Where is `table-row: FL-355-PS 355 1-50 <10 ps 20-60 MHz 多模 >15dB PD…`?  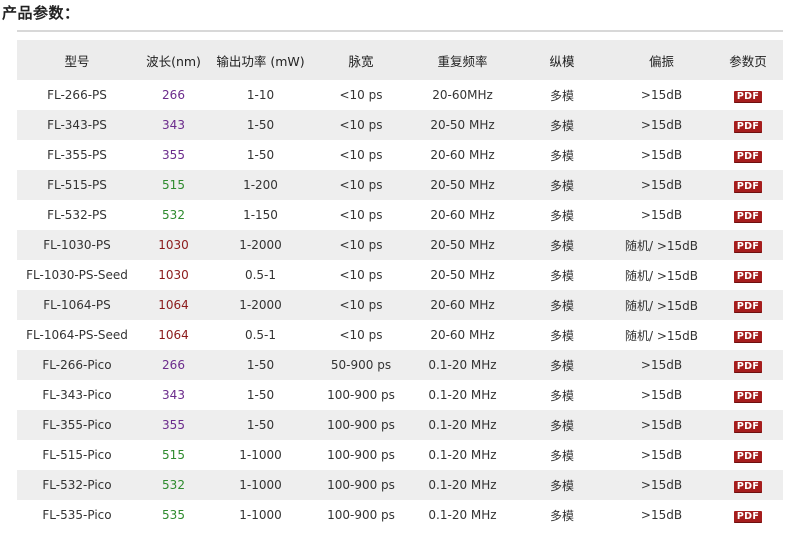
table-row: FL-355-PS 355 1-50 <10 ps 20-60 MHz 多模 >15dB PD… is located at coordinates (400, 155).